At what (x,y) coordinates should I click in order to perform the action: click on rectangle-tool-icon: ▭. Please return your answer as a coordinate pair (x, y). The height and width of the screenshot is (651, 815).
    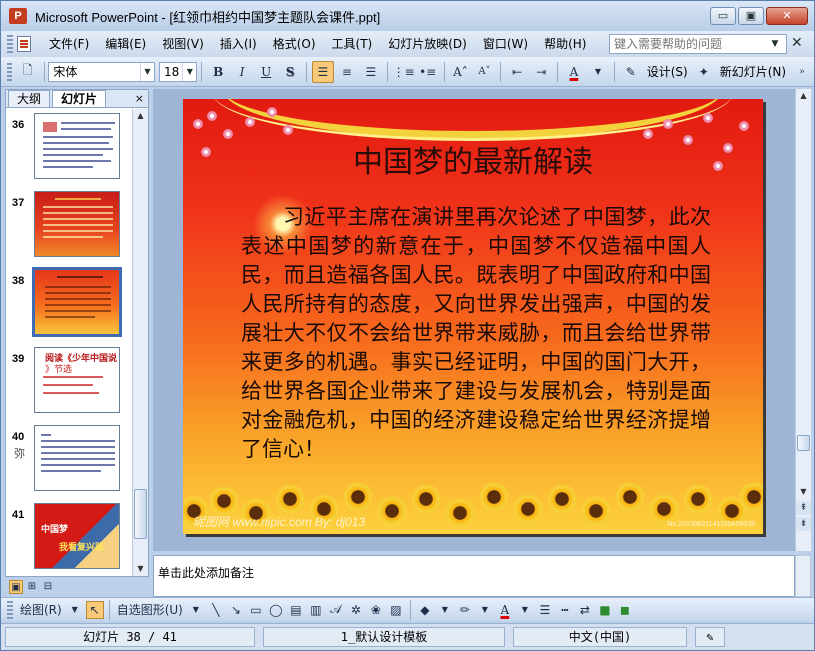
    Looking at the image, I should click on (256, 610).